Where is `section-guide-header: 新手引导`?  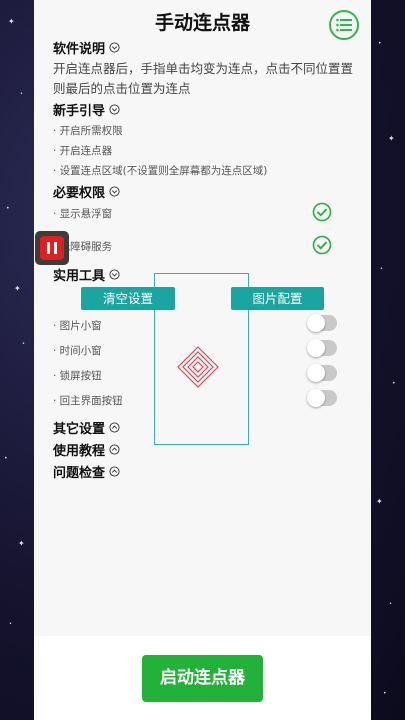 section-guide-header: 新手引导 is located at coordinates (86, 109).